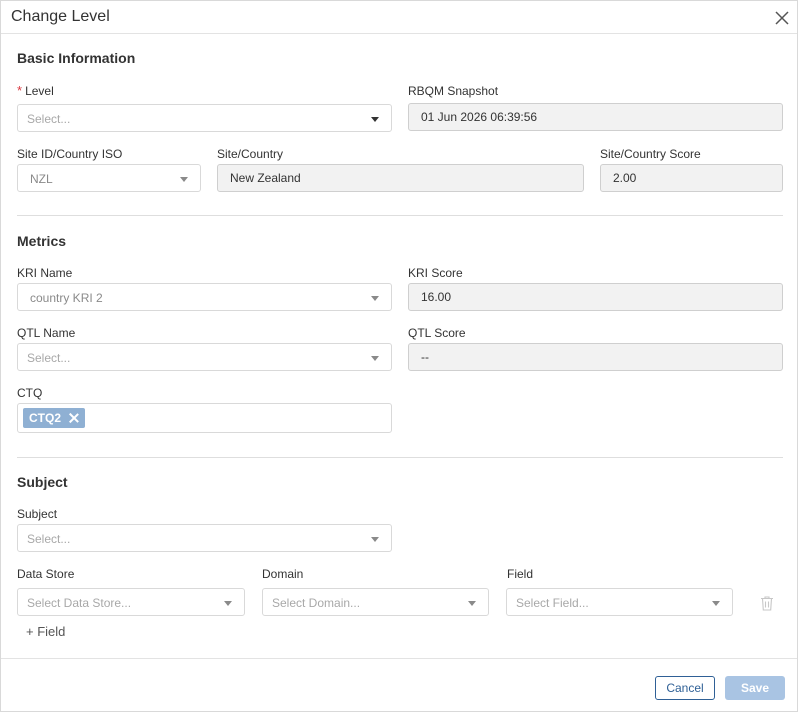 This screenshot has width=798, height=712. I want to click on site-id-label: Site ID/Country ISO, so click(70, 154).